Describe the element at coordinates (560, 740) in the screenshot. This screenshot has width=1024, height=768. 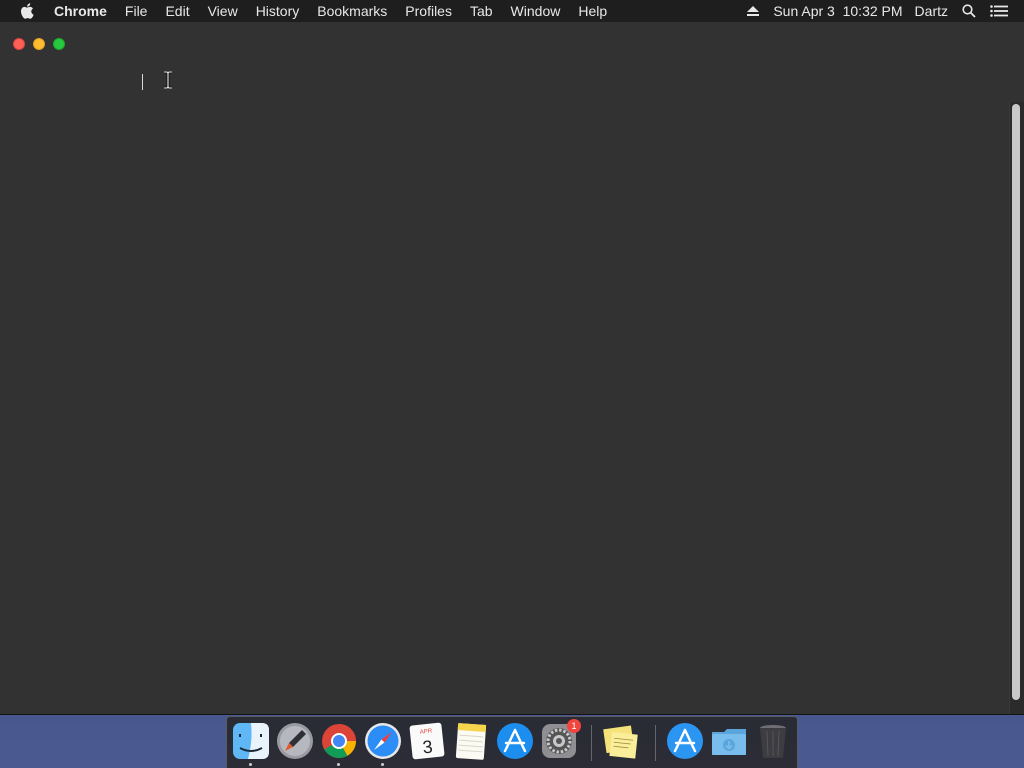
I see `dock-system-preferences: 1` at that location.